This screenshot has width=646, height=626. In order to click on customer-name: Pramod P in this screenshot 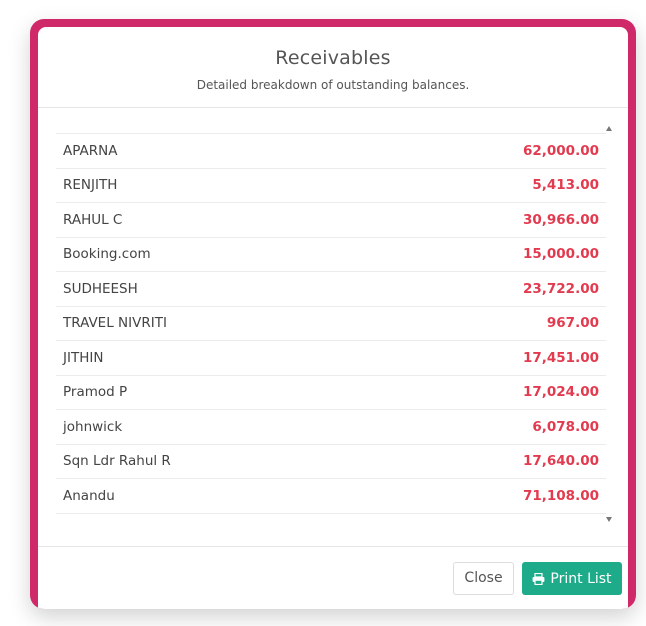, I will do `click(95, 392)`.